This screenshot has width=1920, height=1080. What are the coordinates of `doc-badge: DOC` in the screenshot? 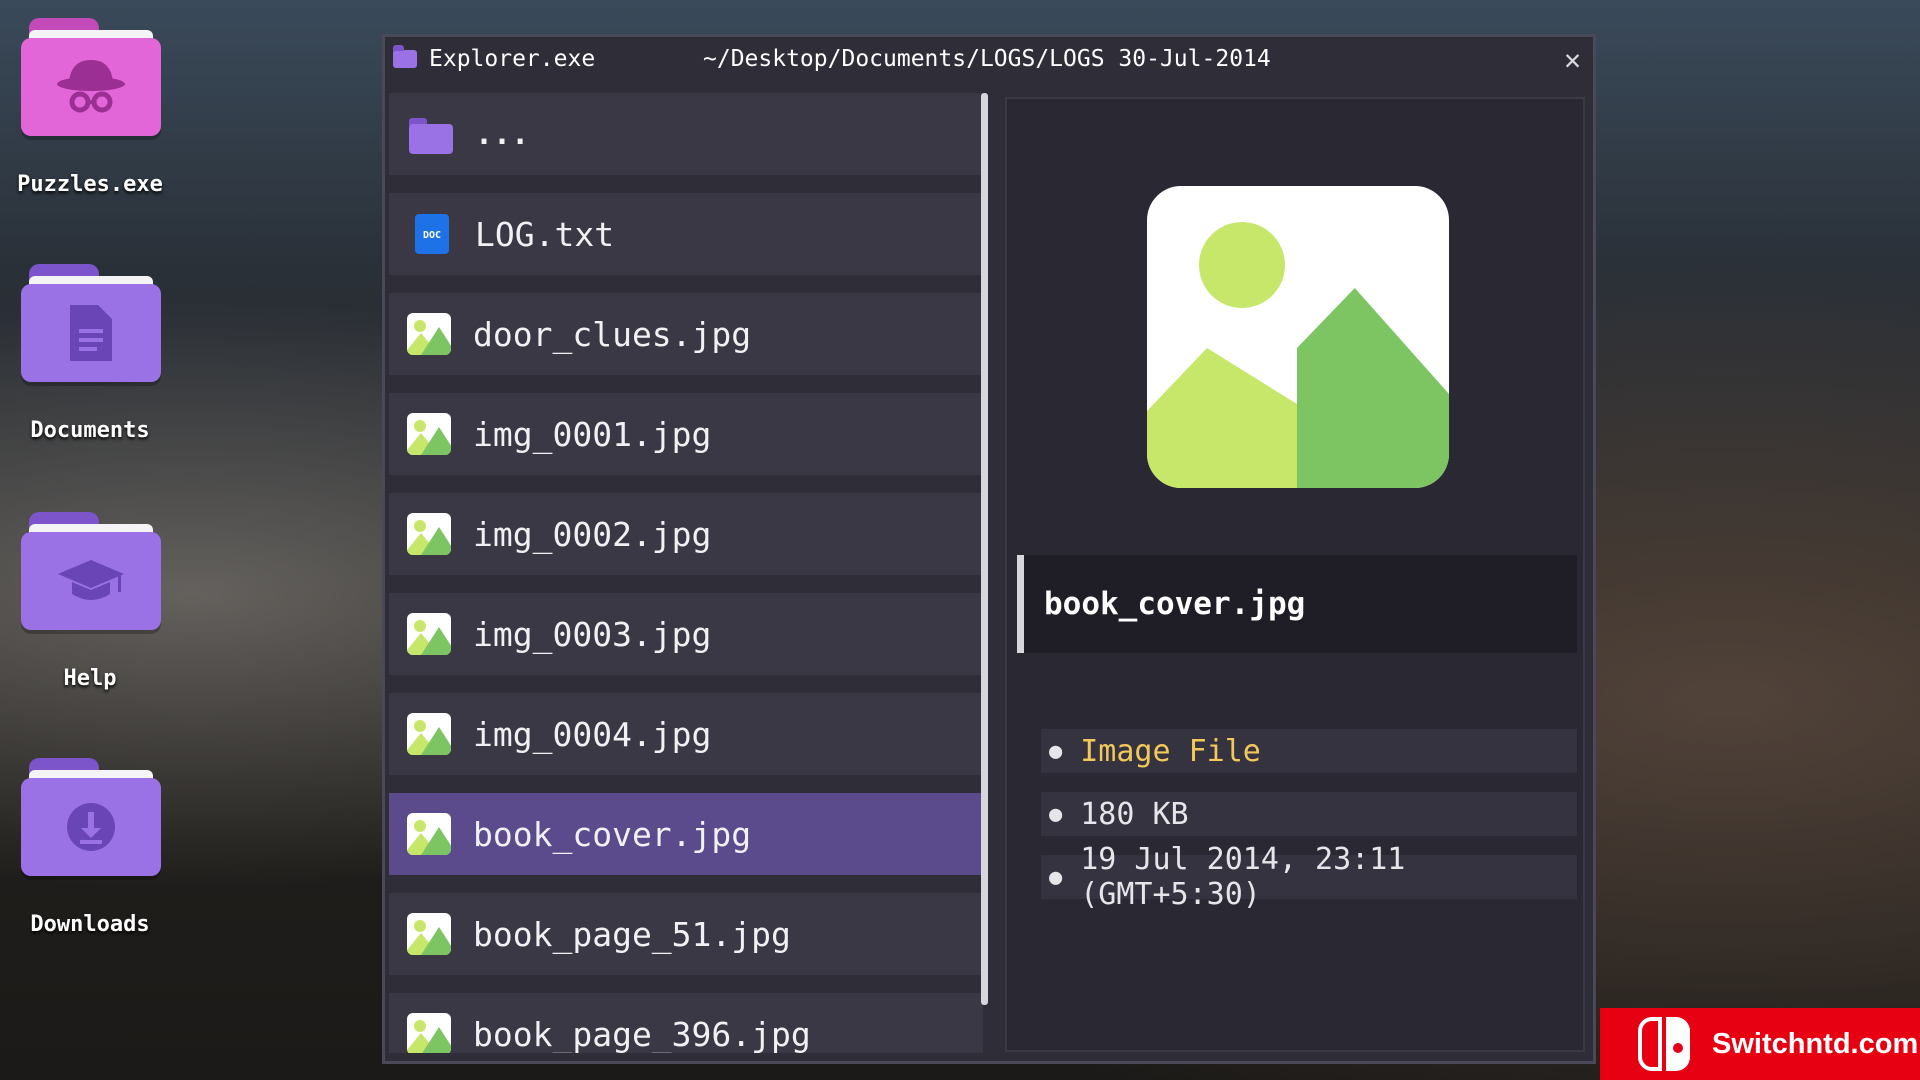 It's located at (432, 234).